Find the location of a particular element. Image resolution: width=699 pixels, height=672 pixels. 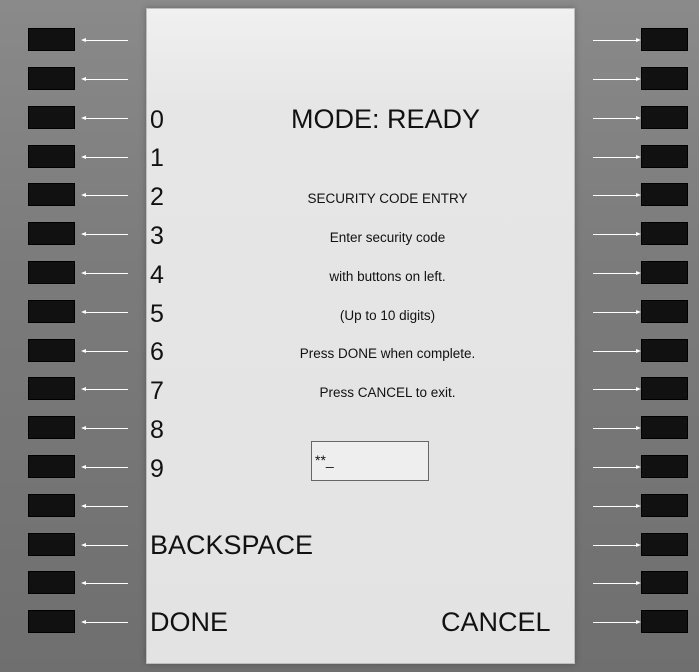

cancel-button: CANCEL is located at coordinates (496, 622).